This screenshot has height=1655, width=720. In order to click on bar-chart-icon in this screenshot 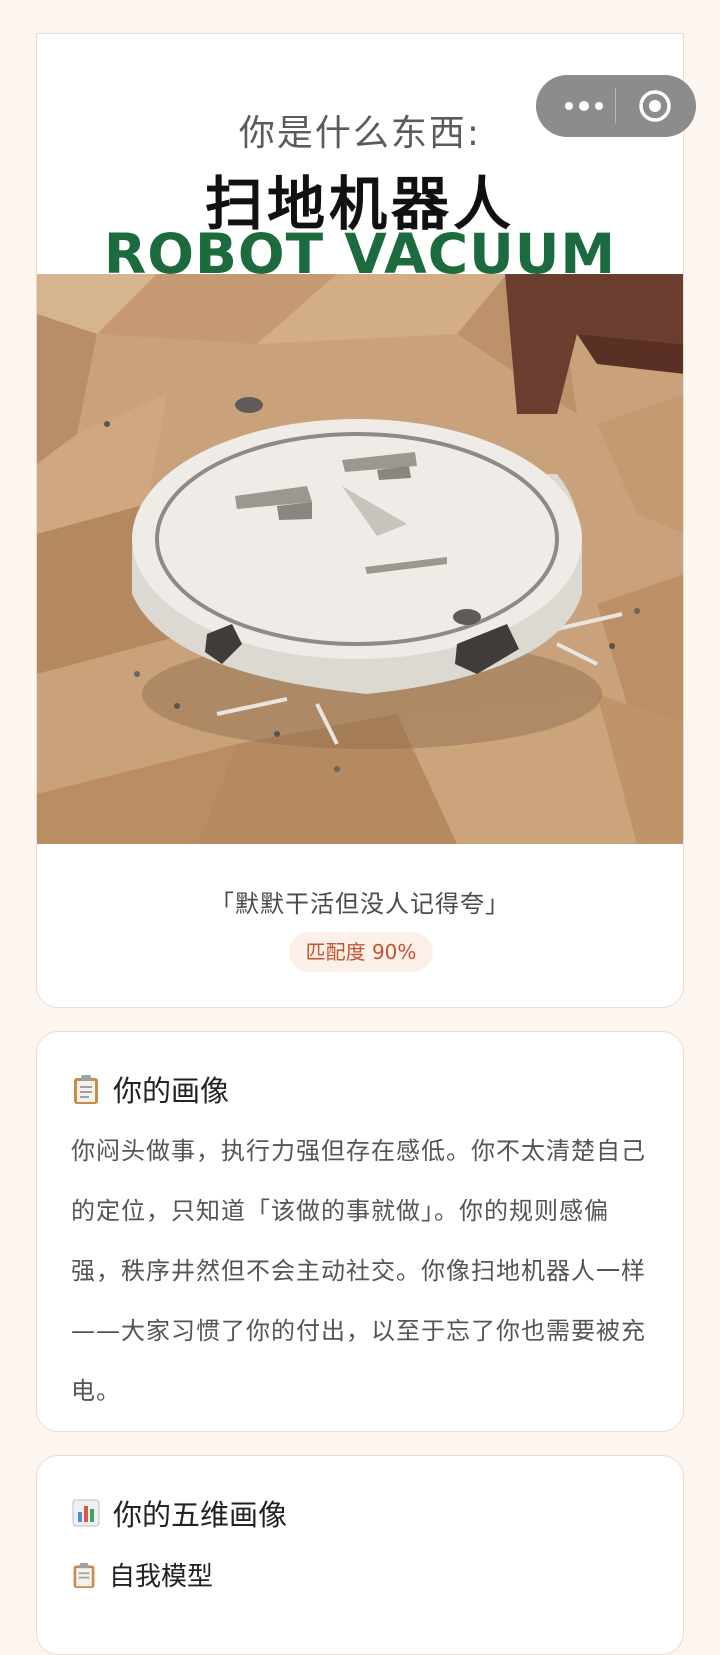, I will do `click(86, 1513)`.